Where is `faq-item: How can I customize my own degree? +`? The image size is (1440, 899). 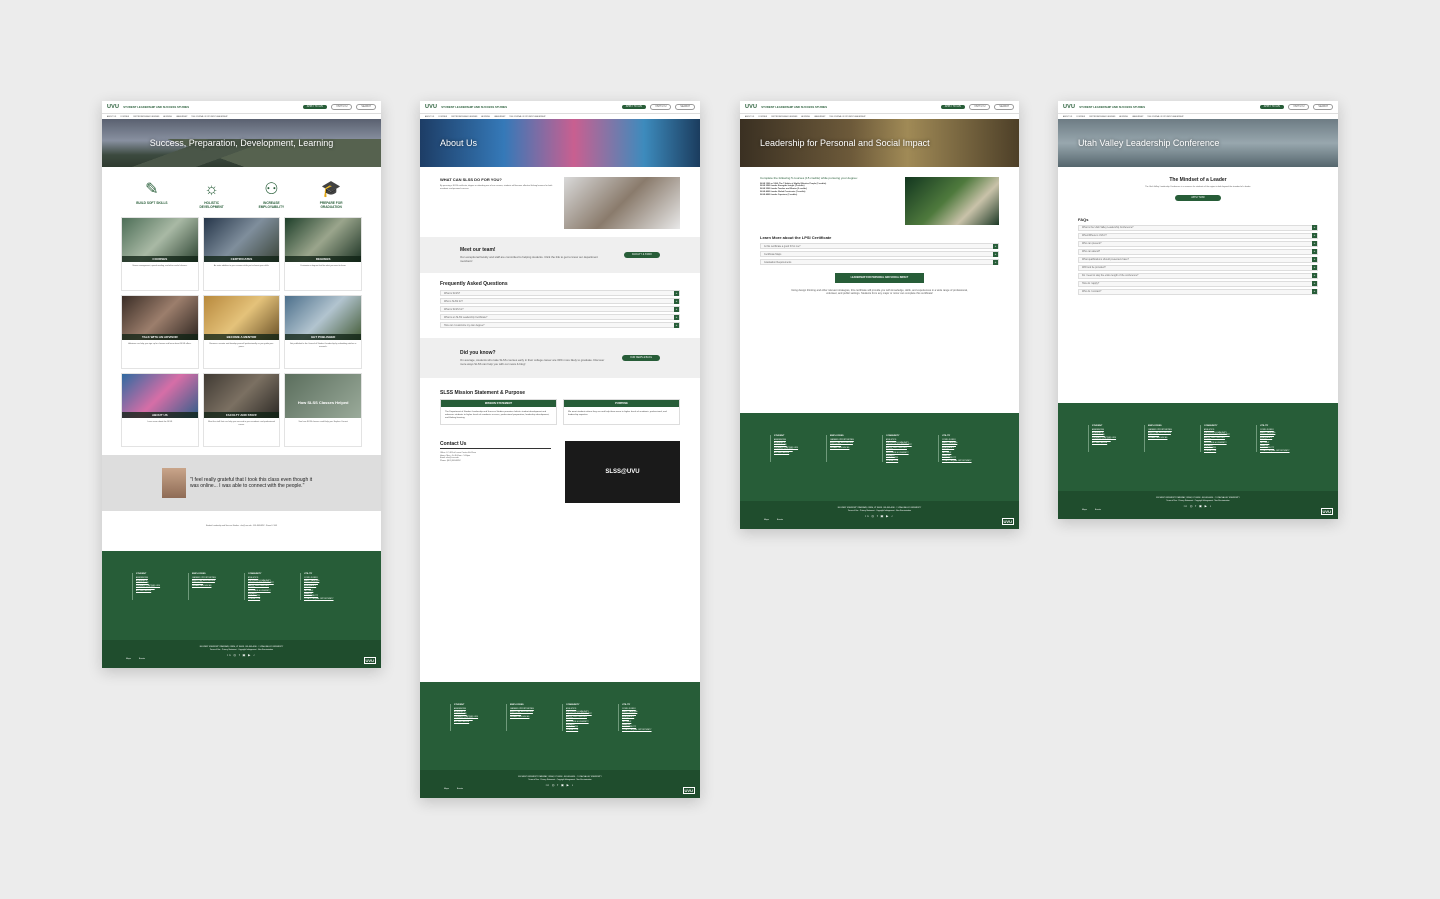
faq-item: How can I customize my own degree? + is located at coordinates (560, 325).